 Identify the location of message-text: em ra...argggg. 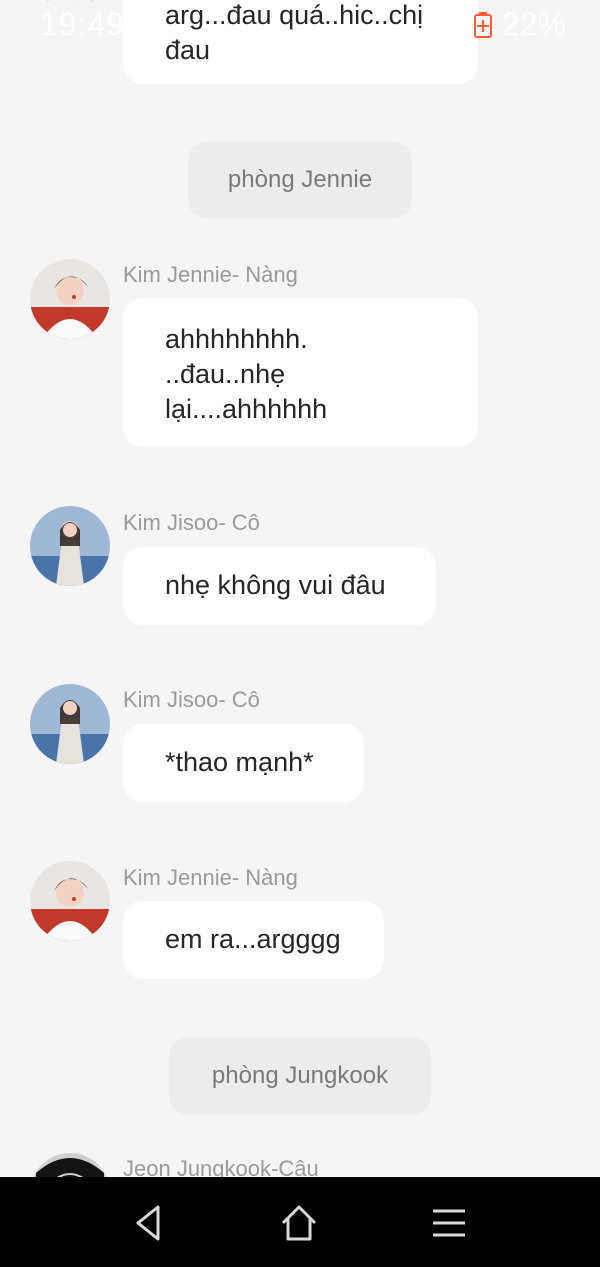
(253, 939).